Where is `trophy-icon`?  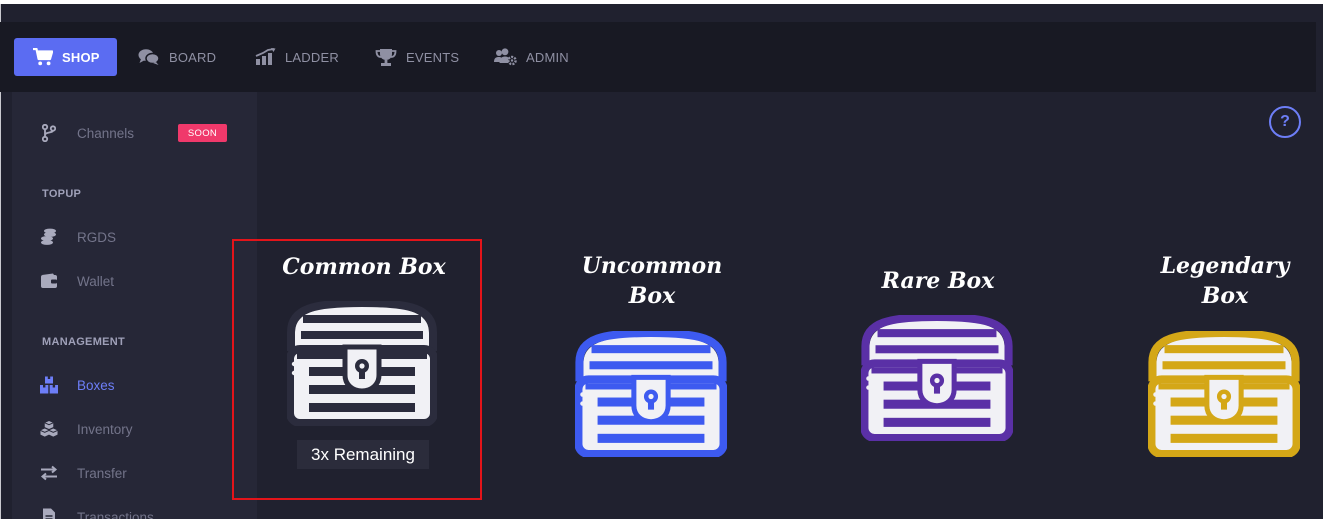 trophy-icon is located at coordinates (386, 57).